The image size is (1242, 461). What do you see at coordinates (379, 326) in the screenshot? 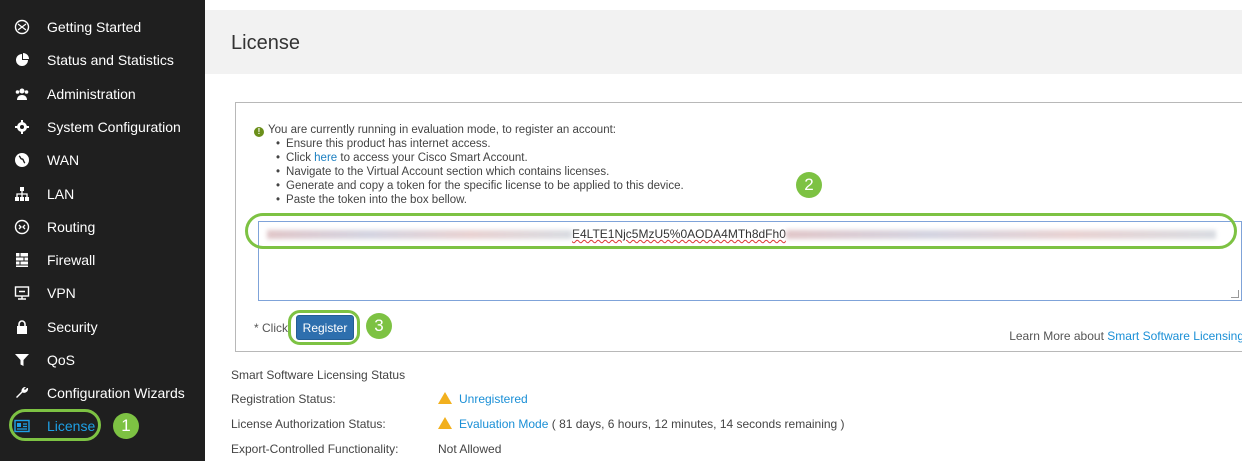
I see `annotation-badge-3: 3` at bounding box center [379, 326].